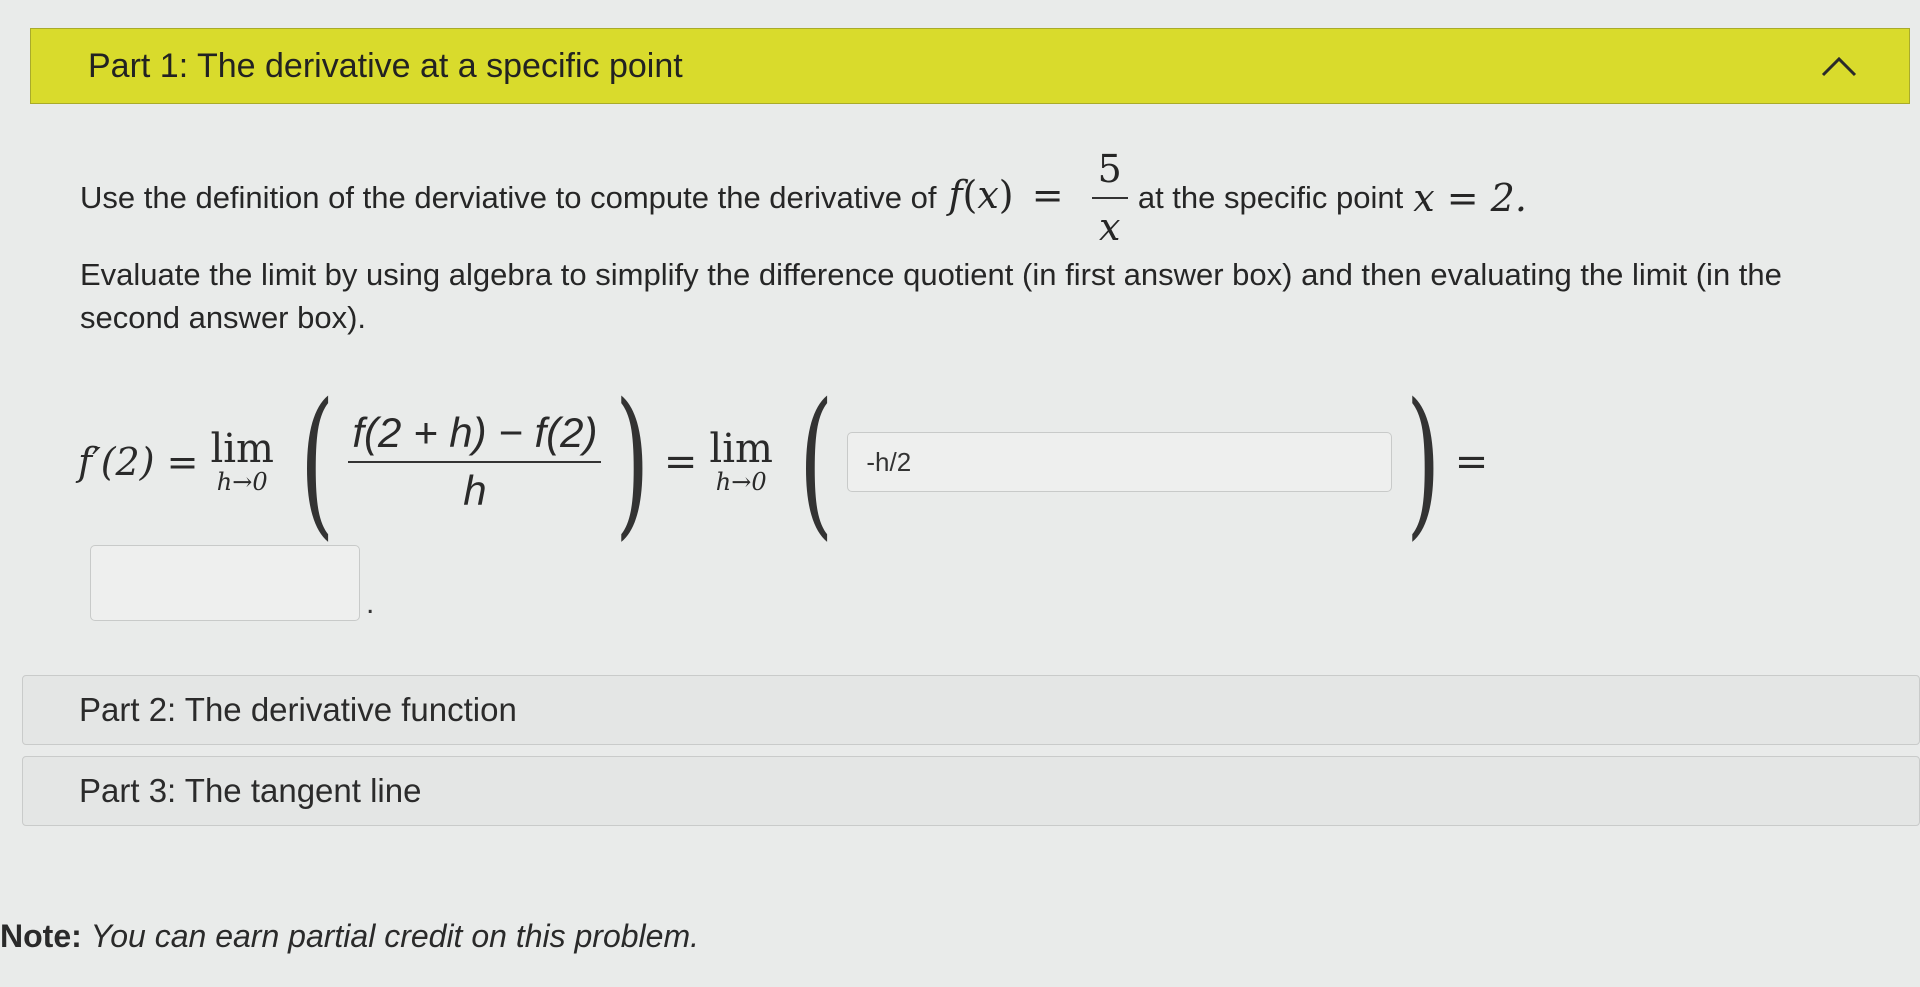  I want to click on dq-denominator: h, so click(475, 490).